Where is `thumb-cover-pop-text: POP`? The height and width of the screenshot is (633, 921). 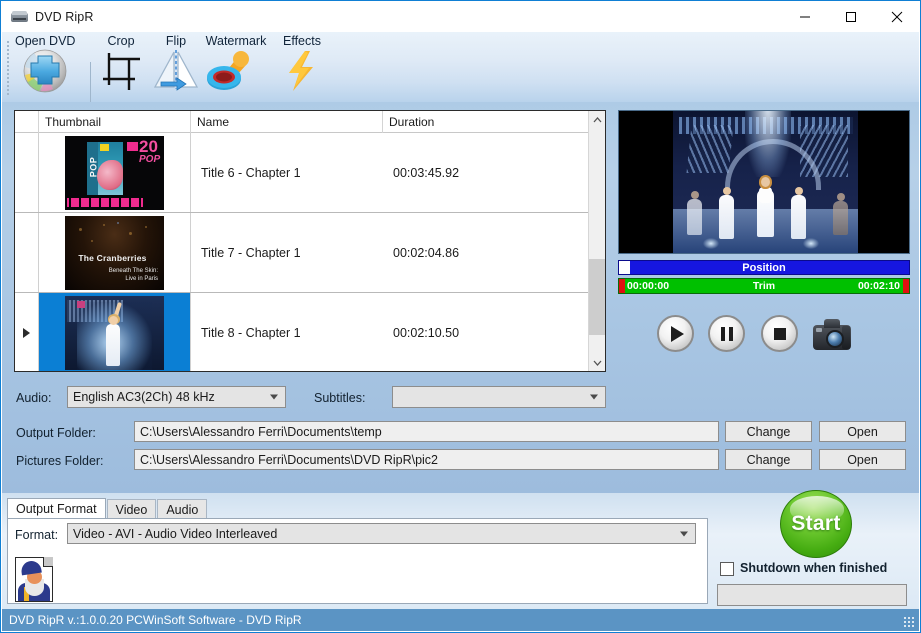 thumb-cover-pop-text: POP is located at coordinates (93, 166).